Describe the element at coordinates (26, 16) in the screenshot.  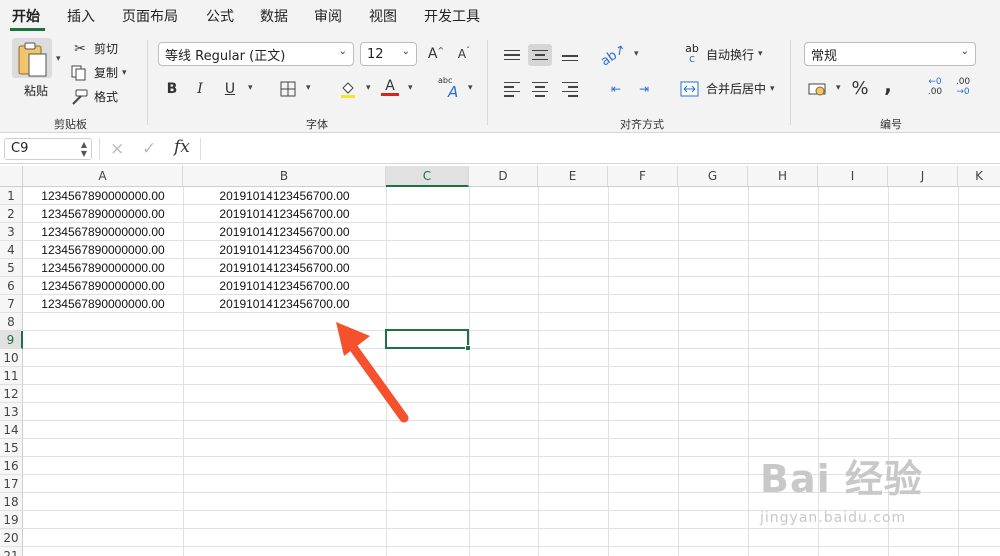
I see `tab-home: 开始` at that location.